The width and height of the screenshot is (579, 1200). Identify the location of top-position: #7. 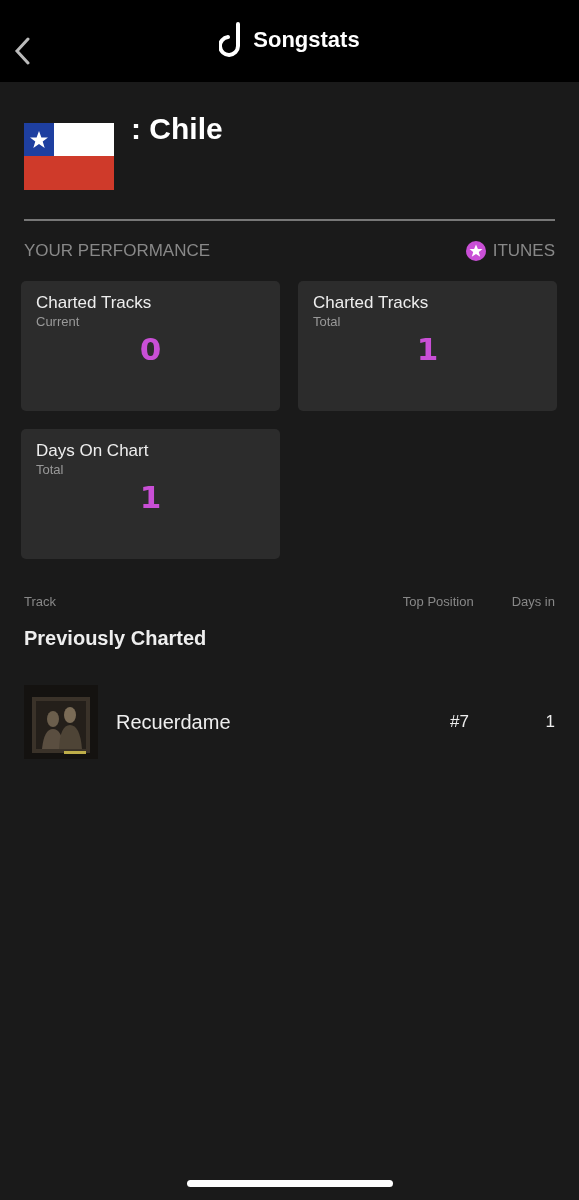
(460, 722).